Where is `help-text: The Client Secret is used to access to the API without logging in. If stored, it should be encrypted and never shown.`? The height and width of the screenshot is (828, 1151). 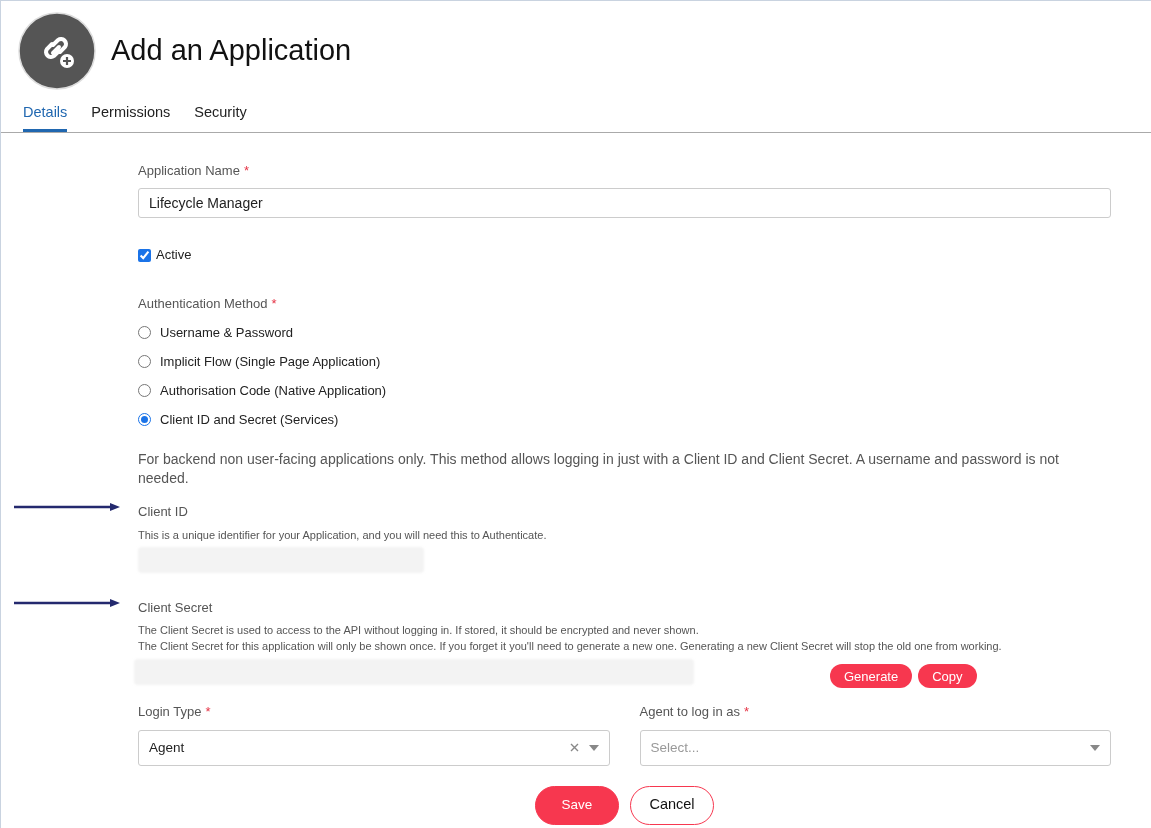 help-text: The Client Secret is used to access to the API without logging in. If stored, it should be encrypted and never shown. is located at coordinates (419, 631).